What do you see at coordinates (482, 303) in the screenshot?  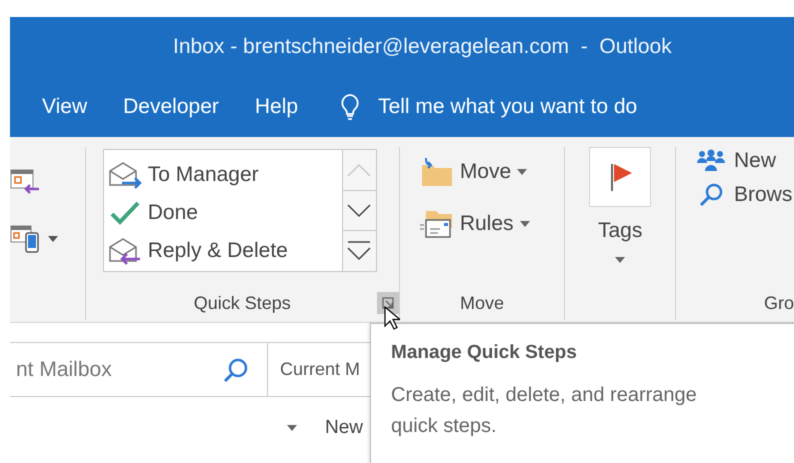 I see `group-label: Move` at bounding box center [482, 303].